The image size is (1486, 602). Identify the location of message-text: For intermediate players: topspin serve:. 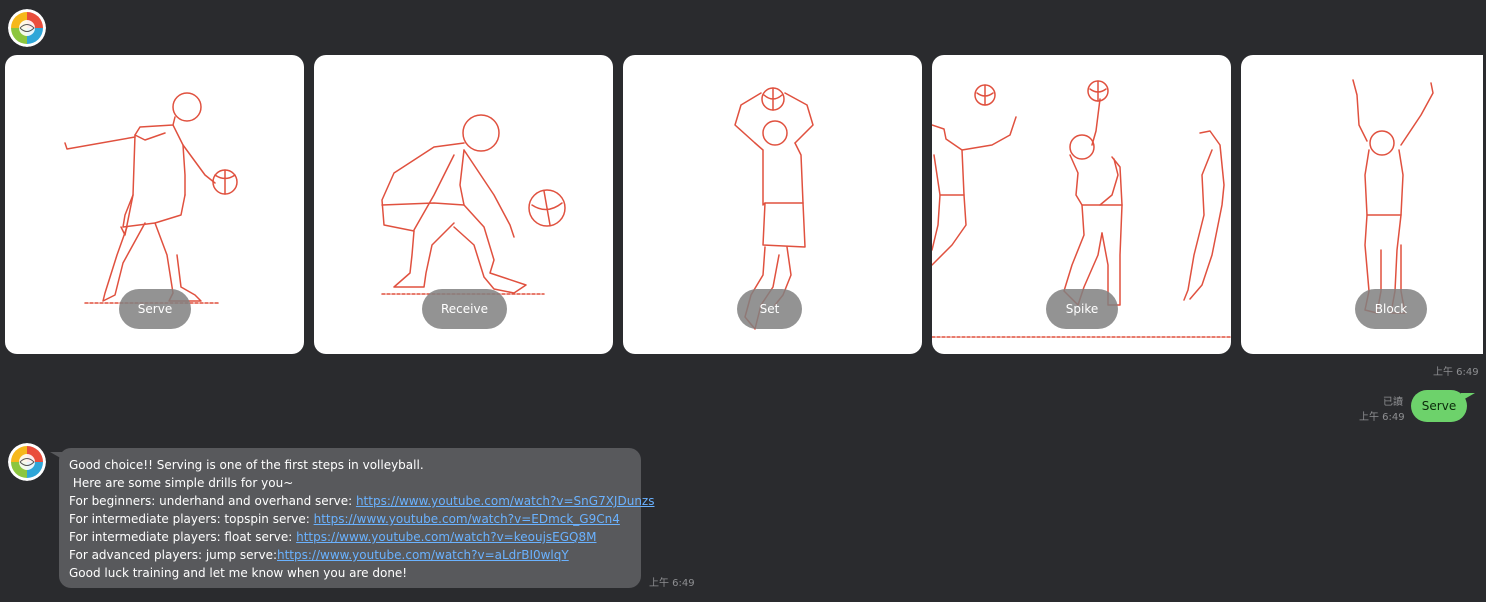
(191, 519).